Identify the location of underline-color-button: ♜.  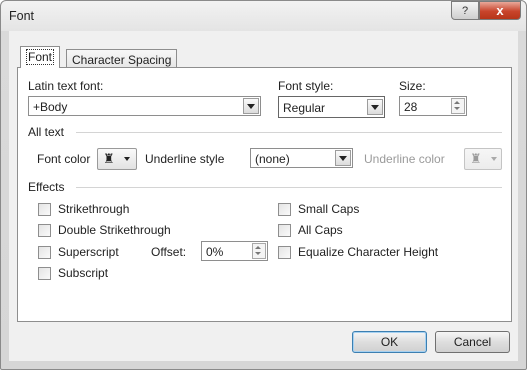
(483, 159).